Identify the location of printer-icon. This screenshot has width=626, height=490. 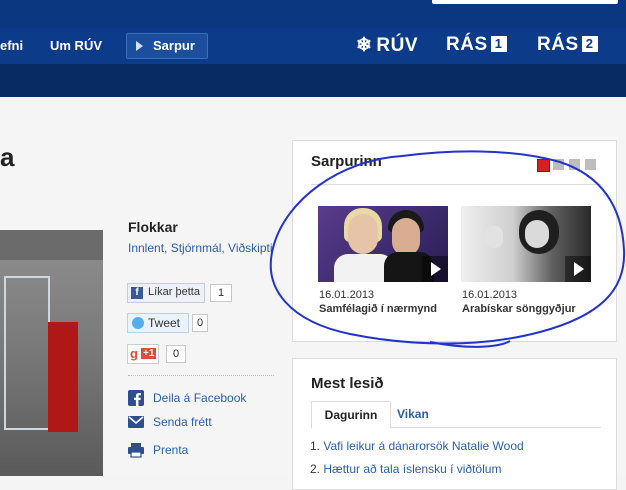
(136, 450).